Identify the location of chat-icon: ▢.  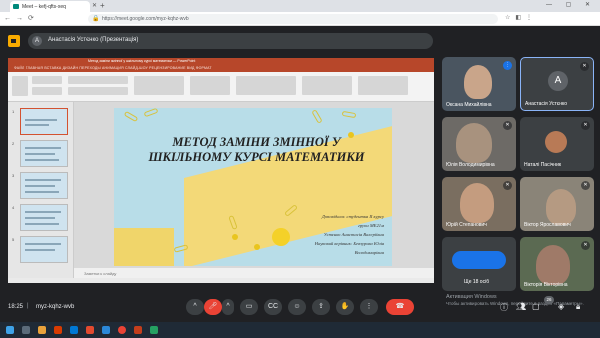
(536, 306).